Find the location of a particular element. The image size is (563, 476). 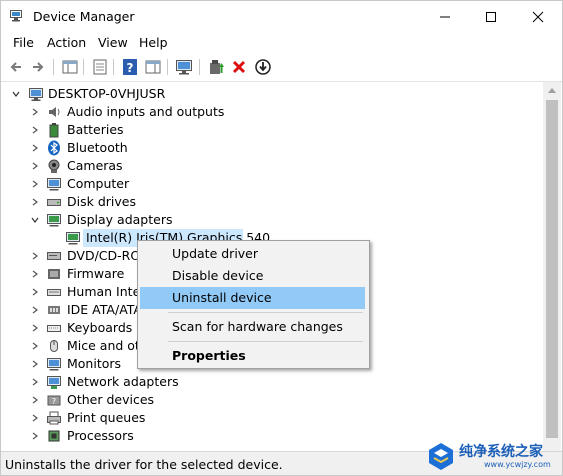

tree-category: Audio inputs and outputs is located at coordinates (271, 112).